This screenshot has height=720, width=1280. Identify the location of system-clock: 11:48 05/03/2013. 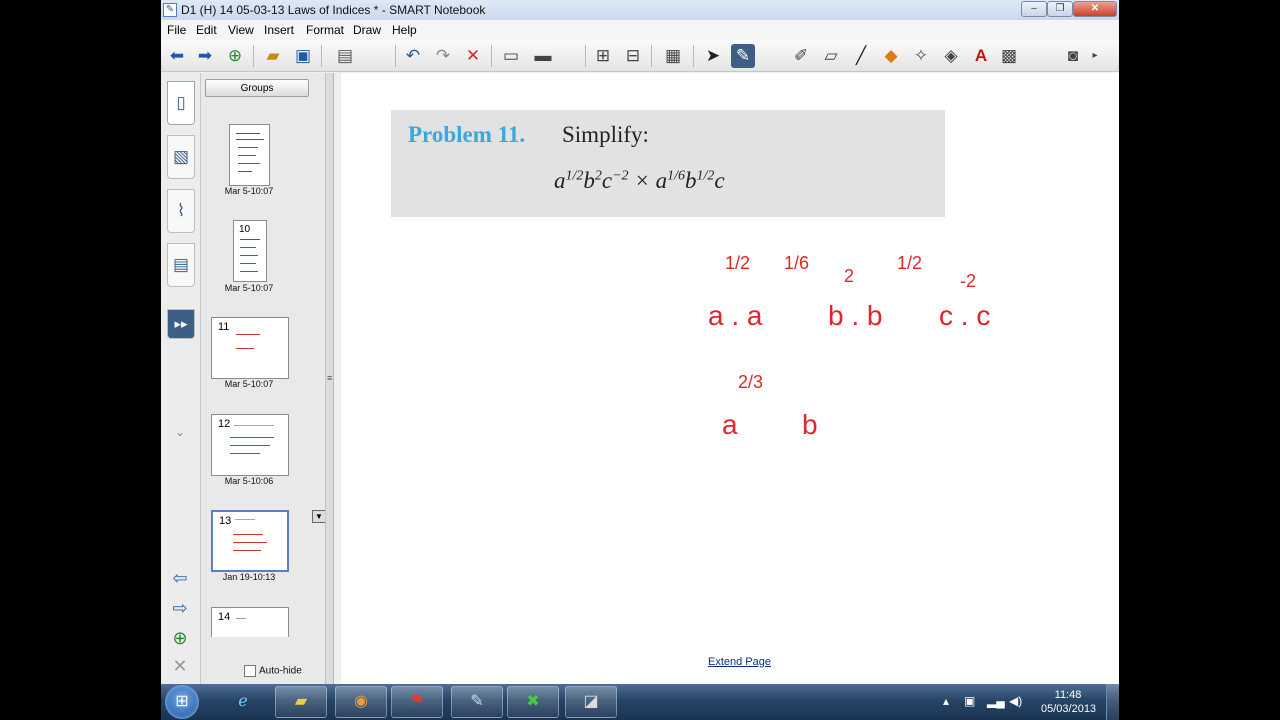
(1068, 702).